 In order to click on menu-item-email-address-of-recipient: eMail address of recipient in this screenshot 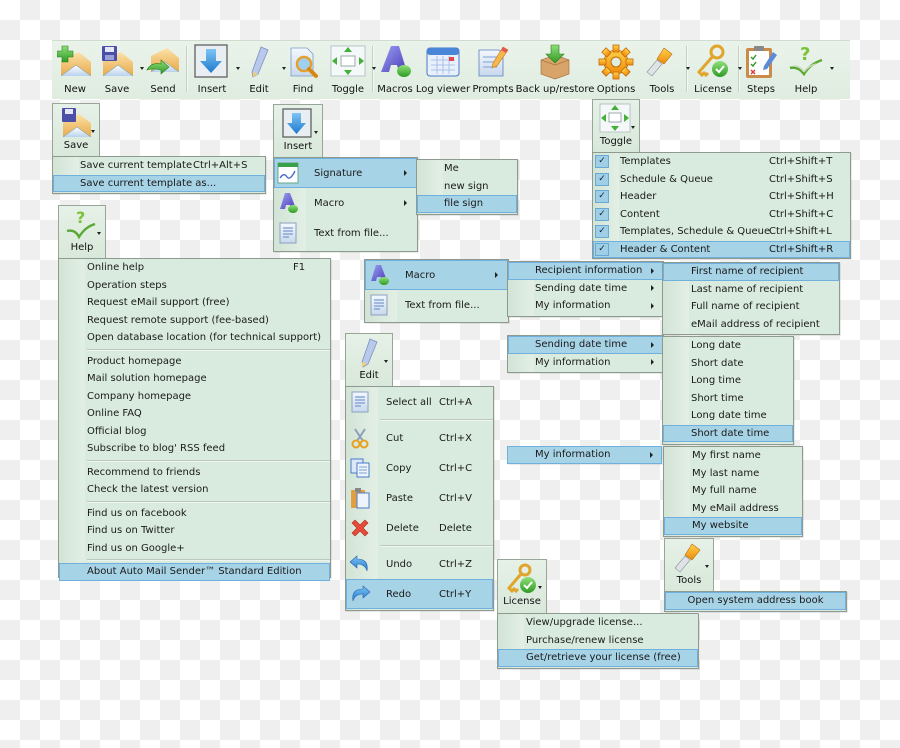, I will do `click(751, 325)`.